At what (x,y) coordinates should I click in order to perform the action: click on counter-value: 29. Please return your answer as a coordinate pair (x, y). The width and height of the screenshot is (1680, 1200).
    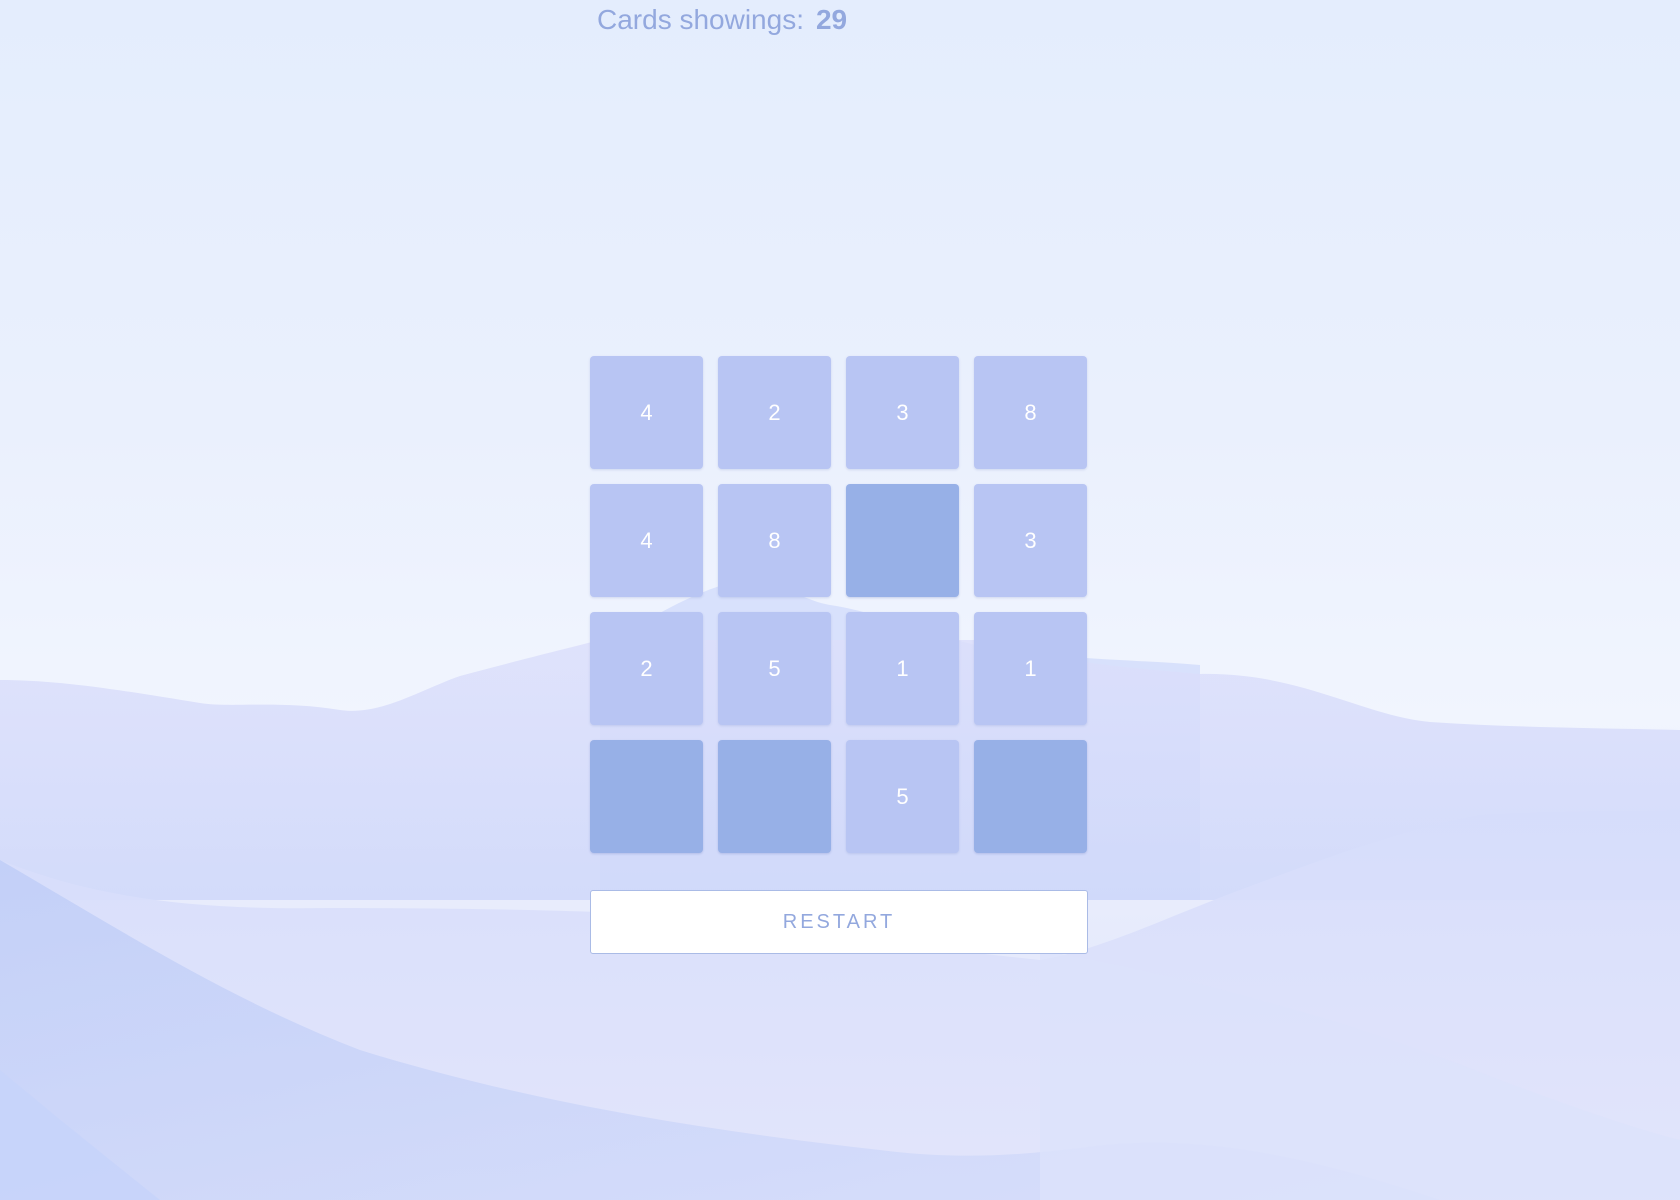
    Looking at the image, I should click on (831, 19).